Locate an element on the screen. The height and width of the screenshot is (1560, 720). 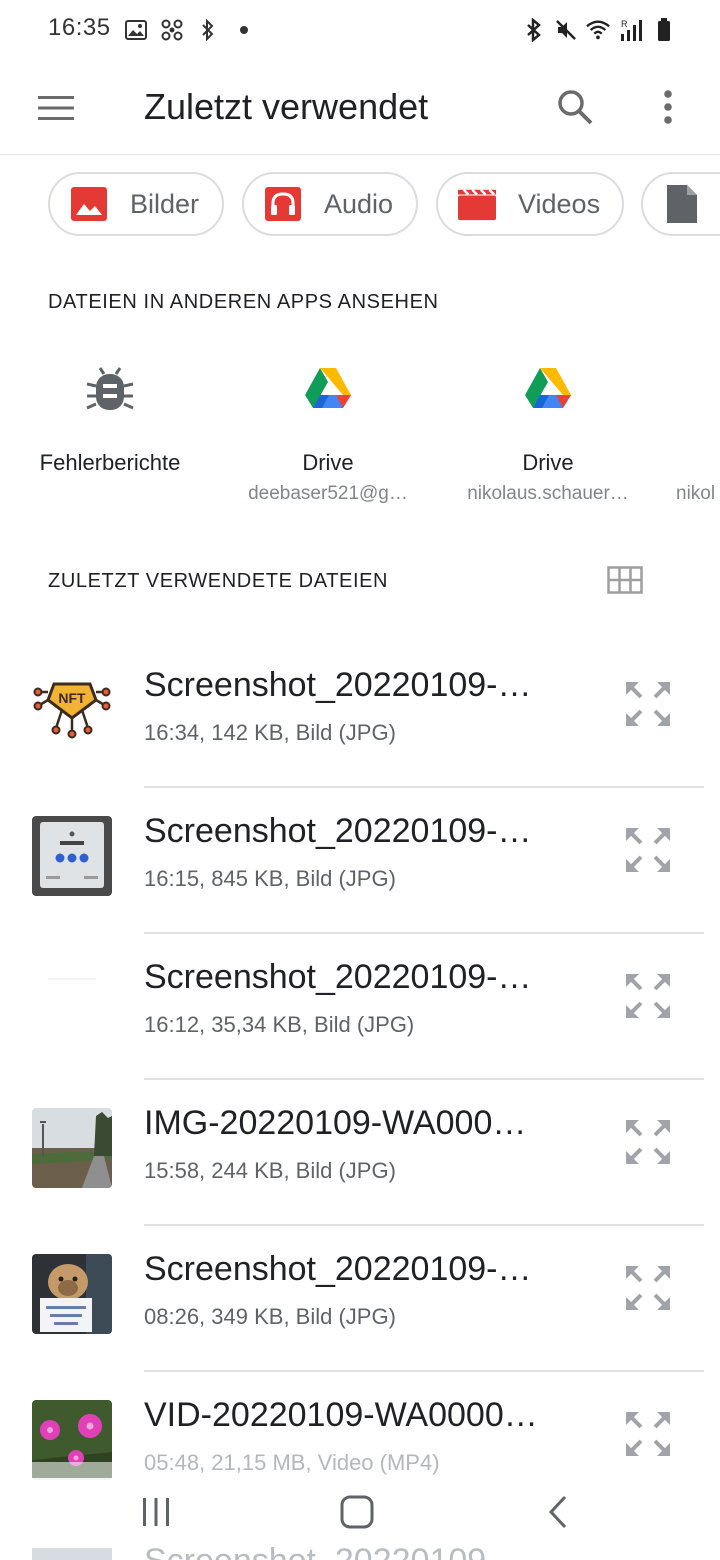
chip-images: Bilder is located at coordinates (136, 204).